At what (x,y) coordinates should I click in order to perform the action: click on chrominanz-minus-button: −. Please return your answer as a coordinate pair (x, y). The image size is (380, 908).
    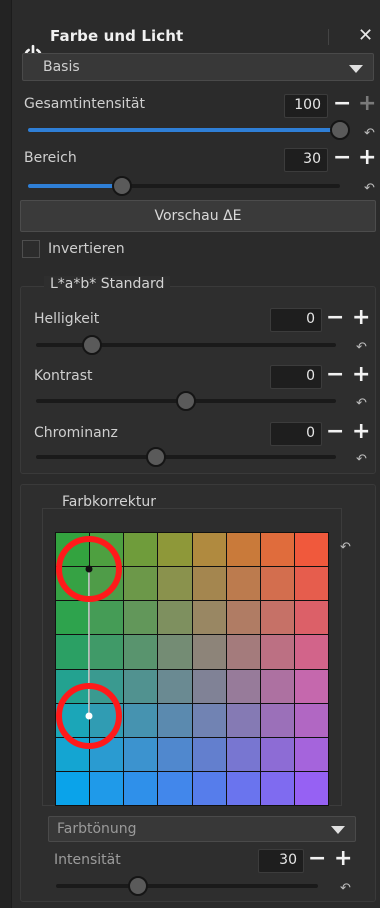
    Looking at the image, I should click on (335, 432).